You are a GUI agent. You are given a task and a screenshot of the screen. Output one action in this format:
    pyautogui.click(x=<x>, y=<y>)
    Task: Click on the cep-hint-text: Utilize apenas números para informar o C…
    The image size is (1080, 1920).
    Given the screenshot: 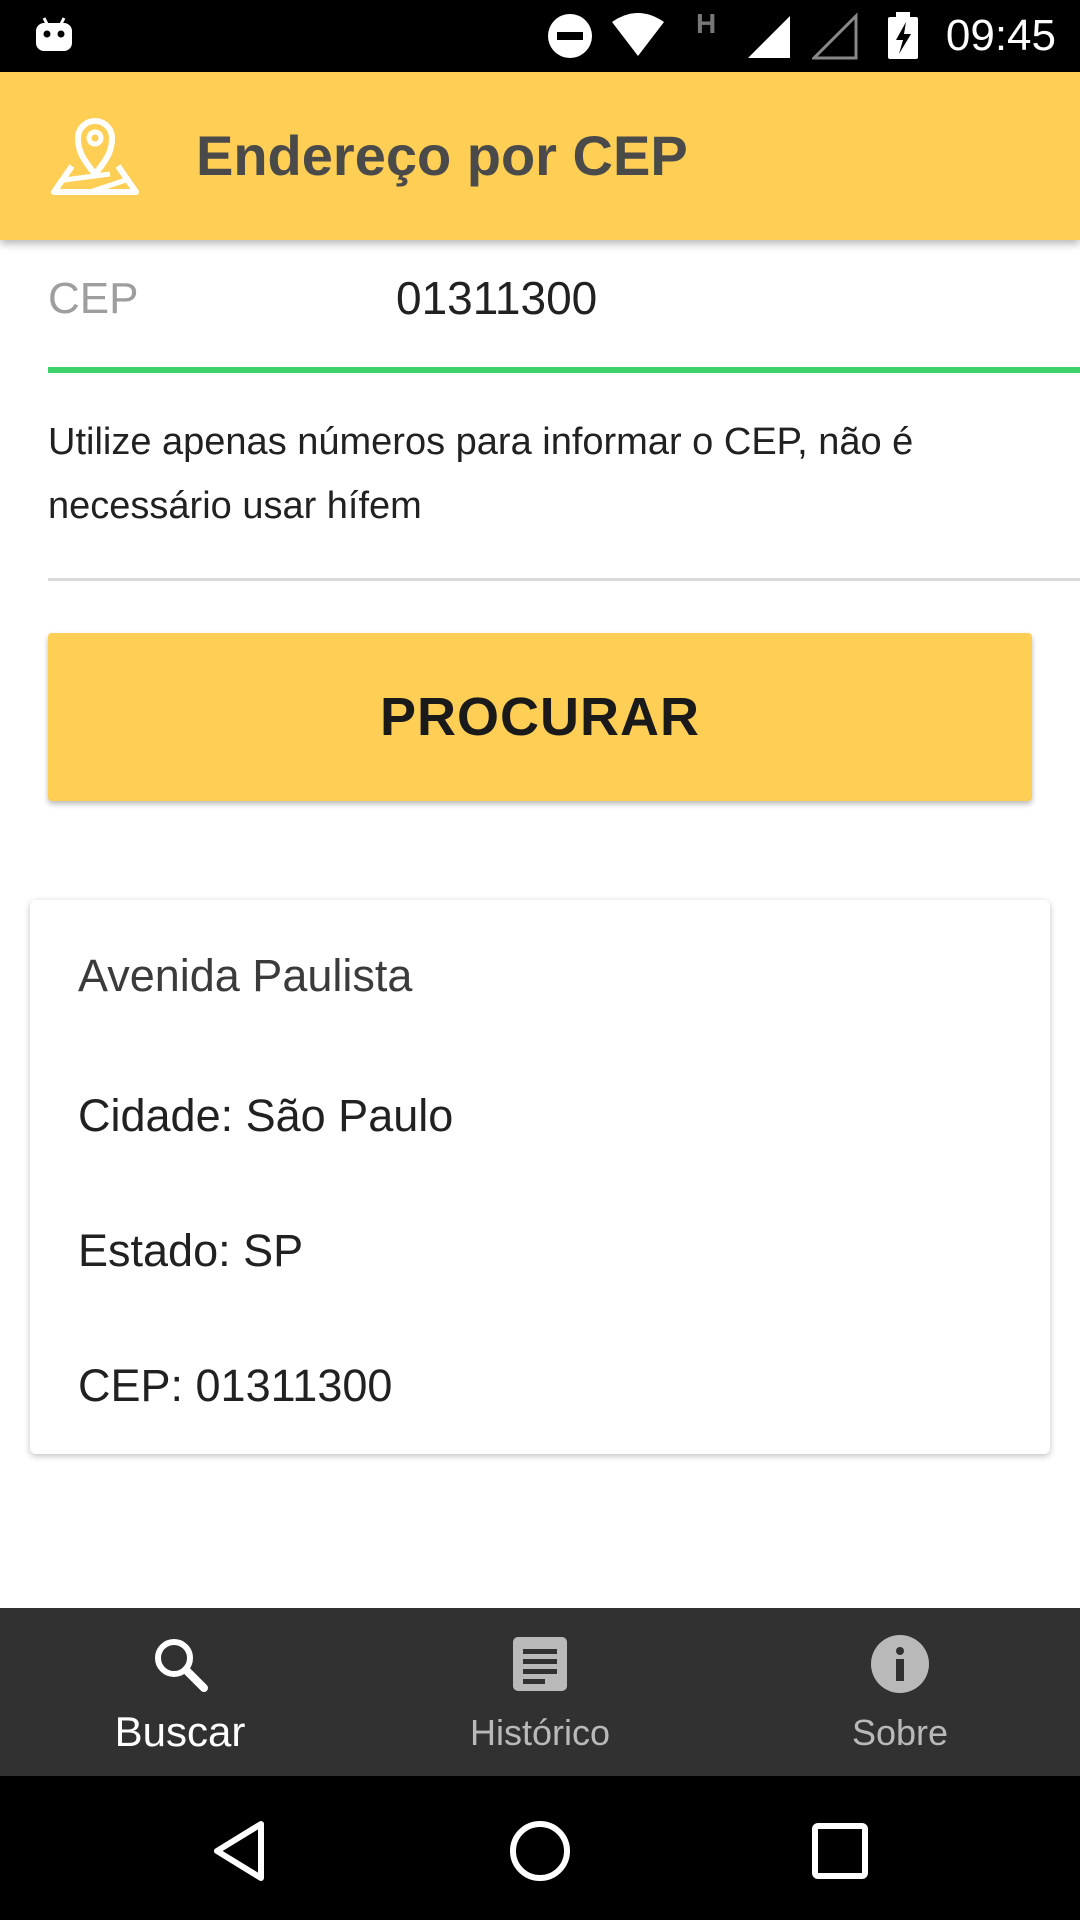 What is the action you would take?
    pyautogui.click(x=481, y=474)
    